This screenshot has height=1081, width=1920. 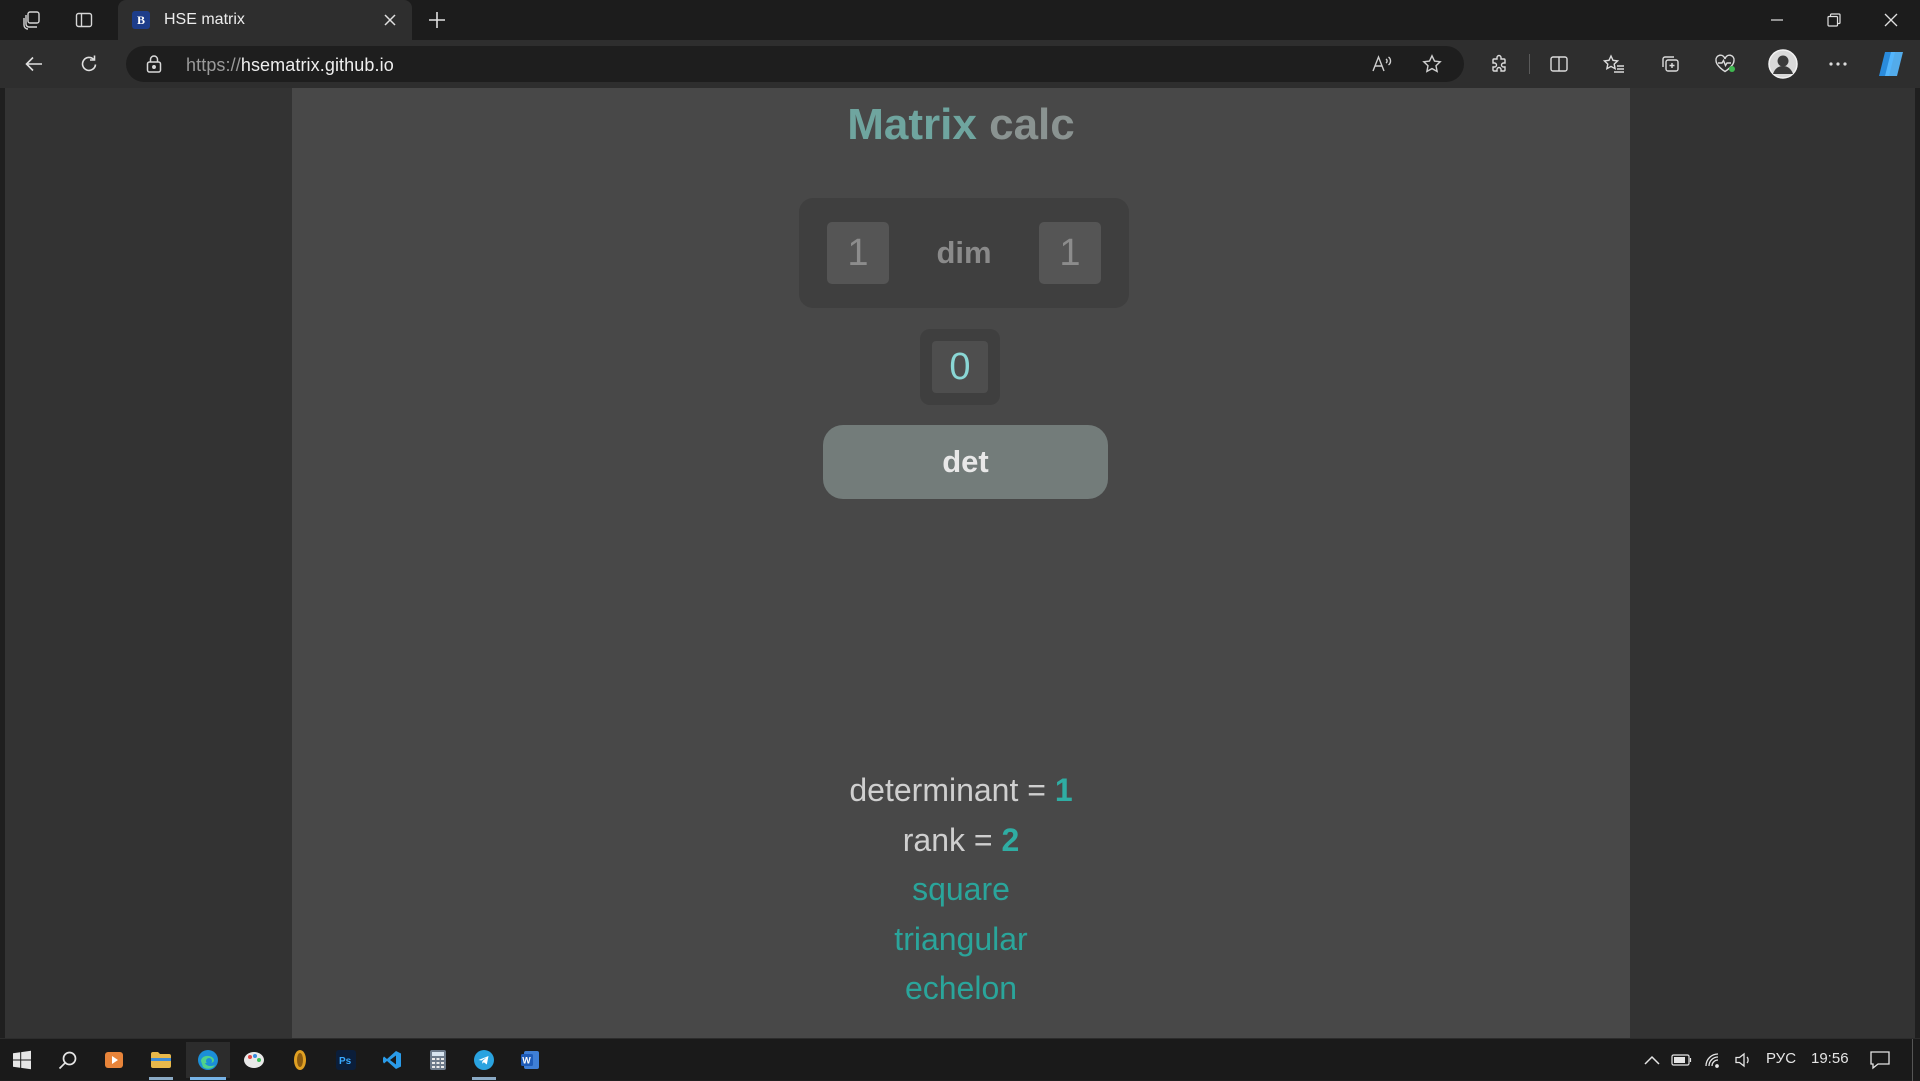 I want to click on word-icon: W, so click(x=530, y=1060).